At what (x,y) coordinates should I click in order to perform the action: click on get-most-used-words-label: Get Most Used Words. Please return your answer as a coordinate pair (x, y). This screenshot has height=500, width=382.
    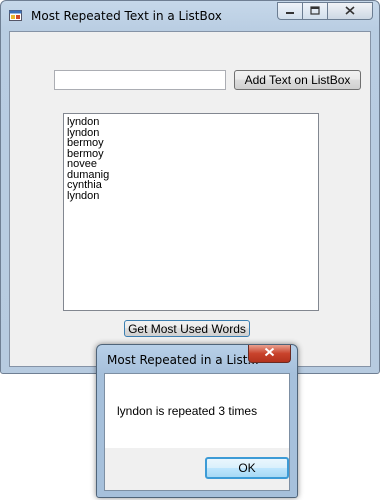
    Looking at the image, I should click on (187, 328).